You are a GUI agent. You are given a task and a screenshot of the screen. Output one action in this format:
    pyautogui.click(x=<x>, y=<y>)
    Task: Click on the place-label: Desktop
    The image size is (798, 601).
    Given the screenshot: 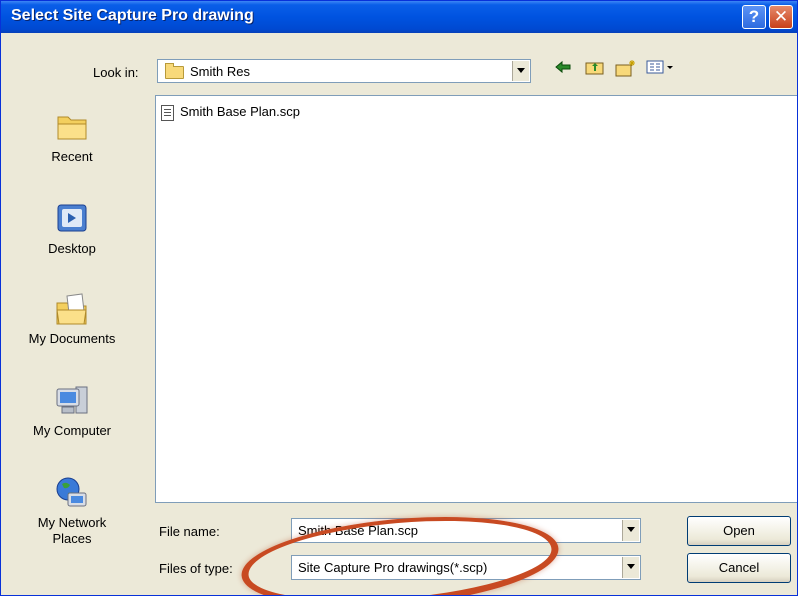 What is the action you would take?
    pyautogui.click(x=72, y=248)
    